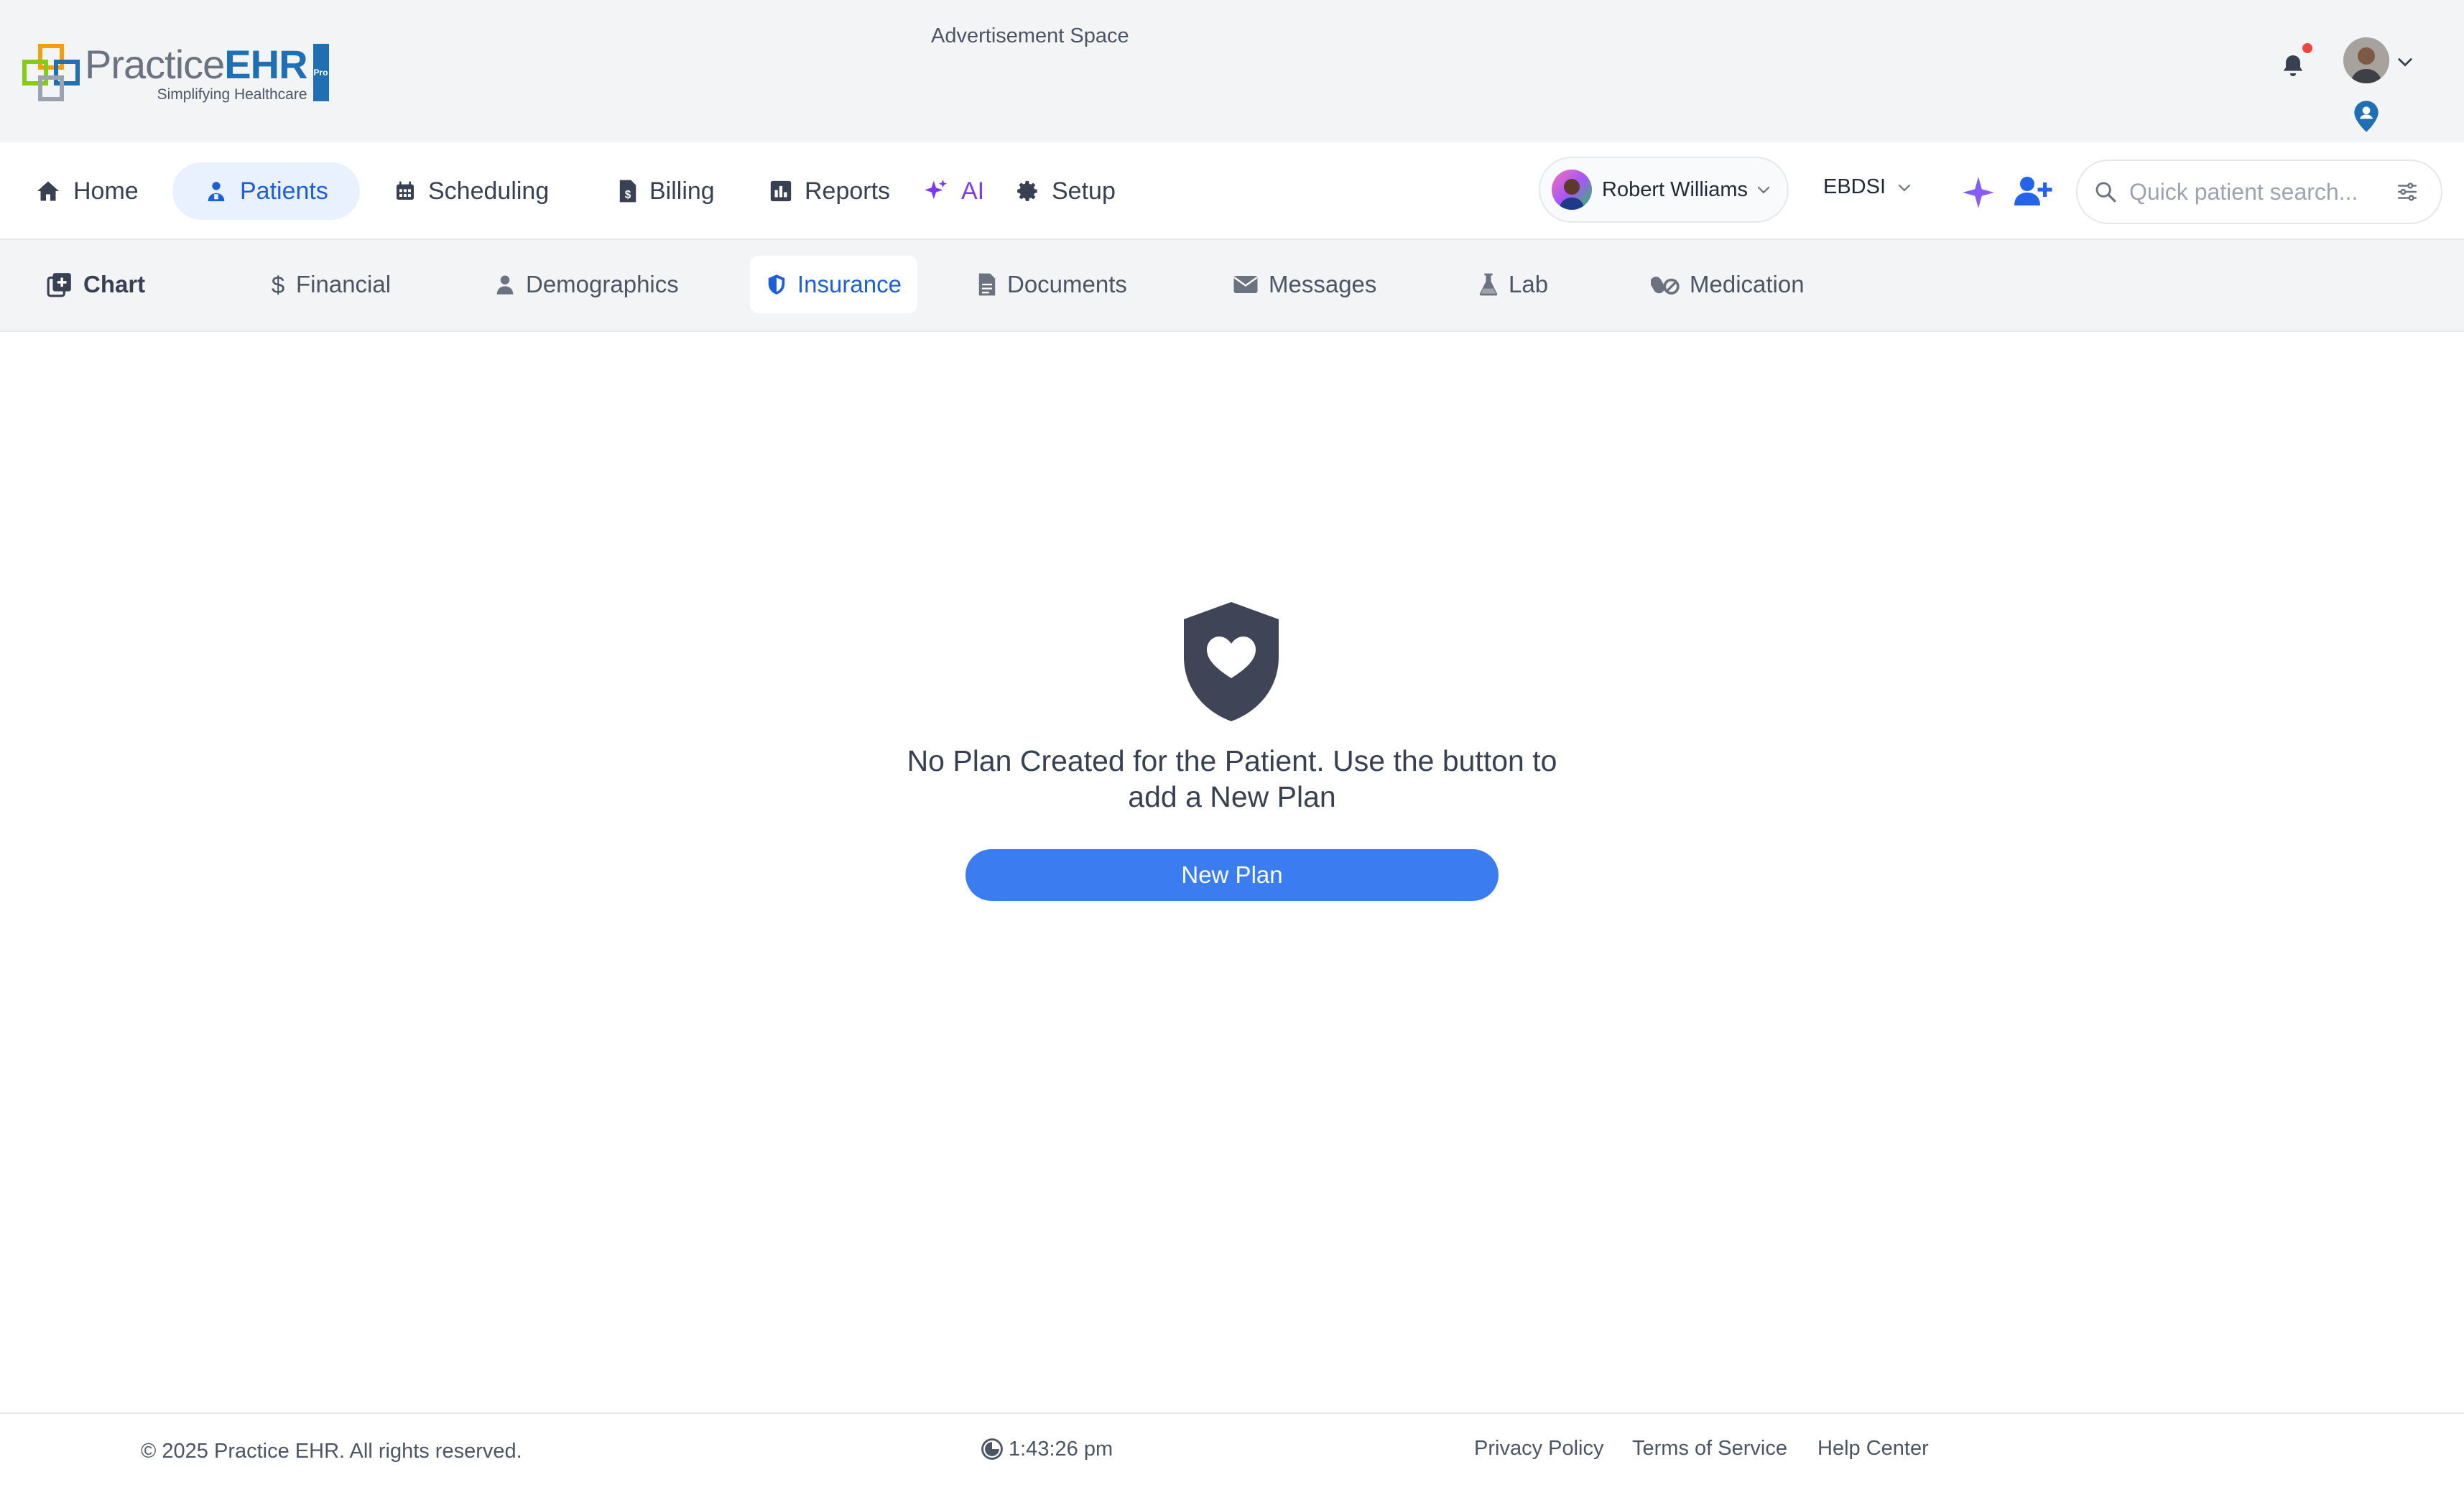  I want to click on nav-setup: Setup, so click(1066, 191).